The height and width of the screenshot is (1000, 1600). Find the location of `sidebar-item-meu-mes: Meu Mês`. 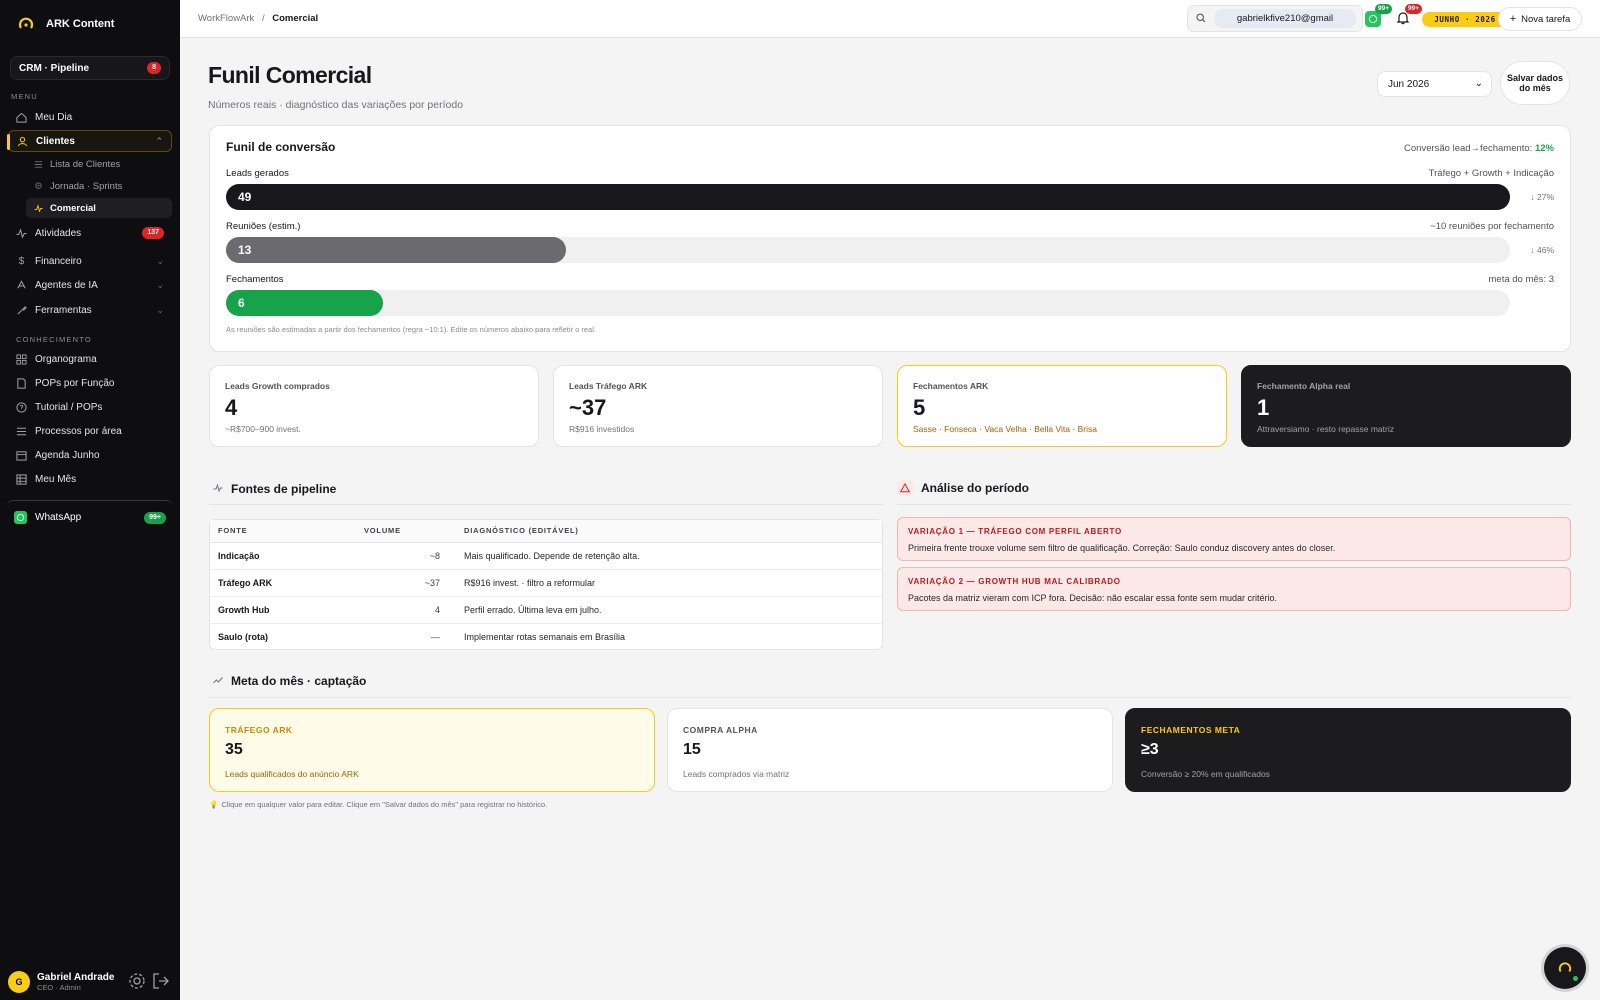

sidebar-item-meu-mes: Meu Mês is located at coordinates (90, 479).